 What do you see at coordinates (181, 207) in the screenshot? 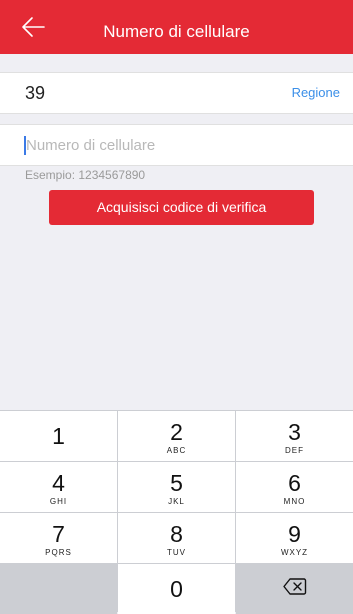
I see `get-verification-code-button: Acquisisci codice di verifica` at bounding box center [181, 207].